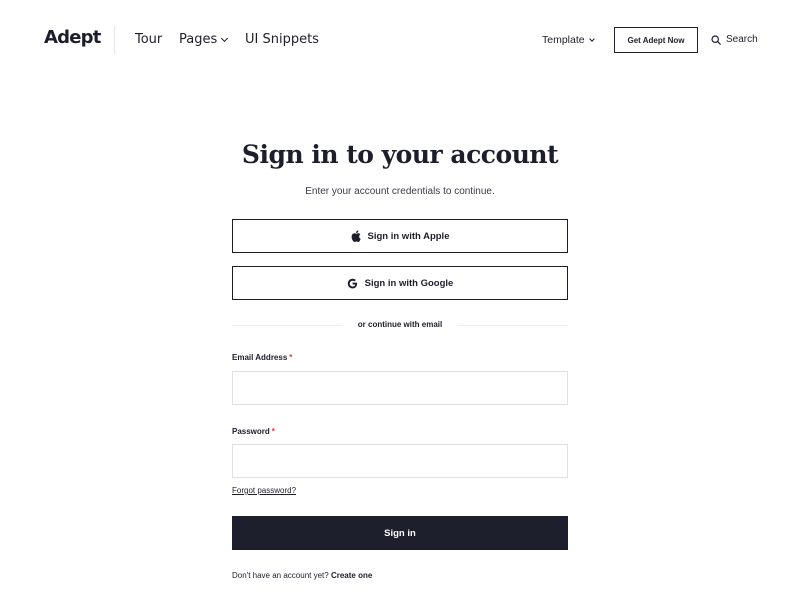  What do you see at coordinates (351, 575) in the screenshot?
I see `create-account-link: Create one` at bounding box center [351, 575].